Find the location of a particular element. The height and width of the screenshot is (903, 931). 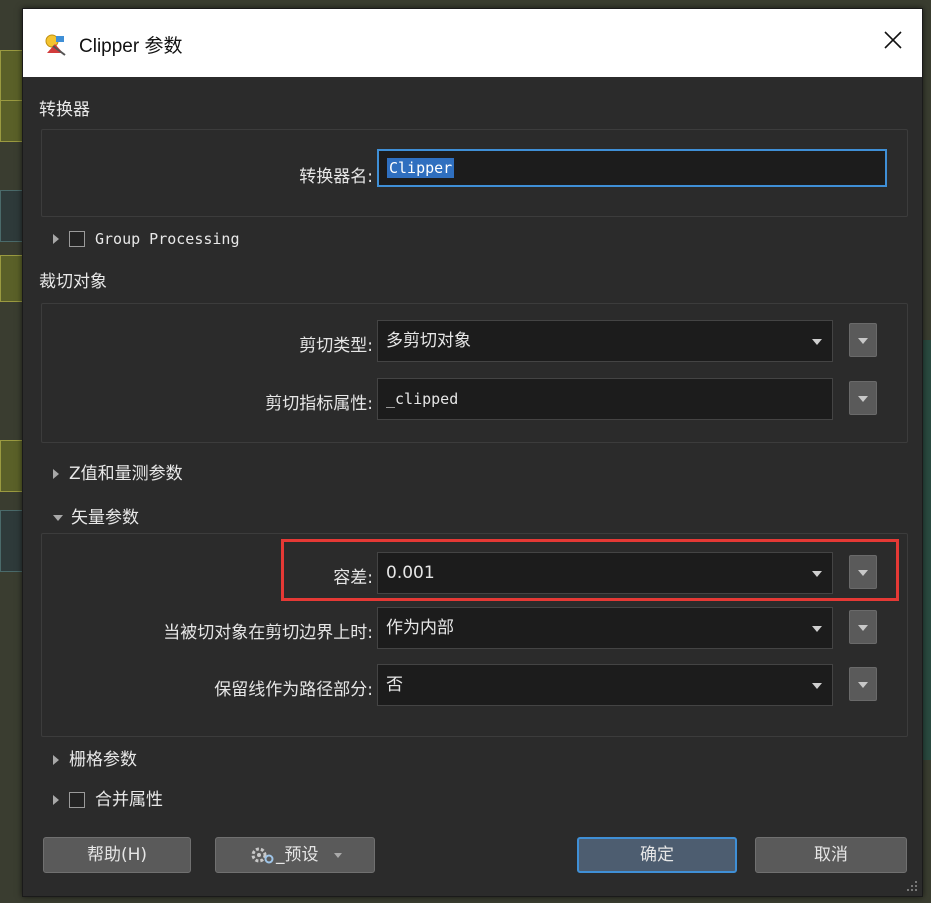

title-bar: Clipper 参数 is located at coordinates (472, 43).